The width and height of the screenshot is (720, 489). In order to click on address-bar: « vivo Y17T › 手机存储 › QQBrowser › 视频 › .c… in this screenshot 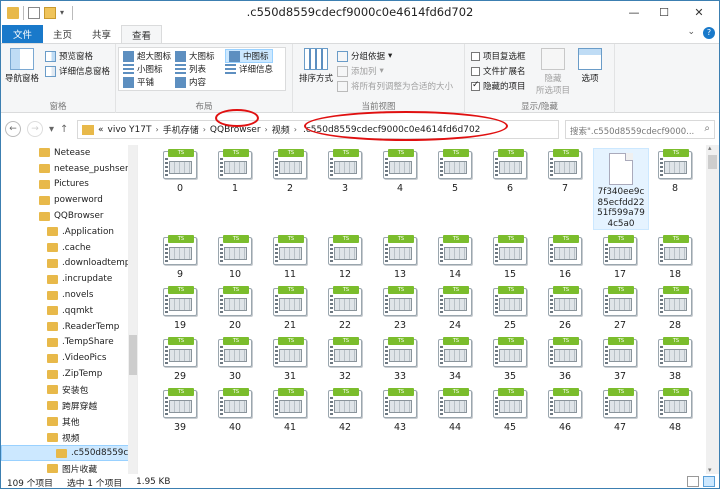, I will do `click(318, 129)`.